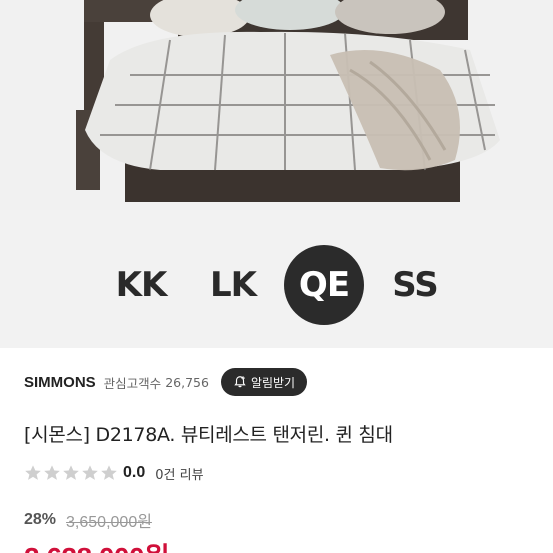  Describe the element at coordinates (97, 547) in the screenshot. I see `sale-price: 2,628,000원` at that location.